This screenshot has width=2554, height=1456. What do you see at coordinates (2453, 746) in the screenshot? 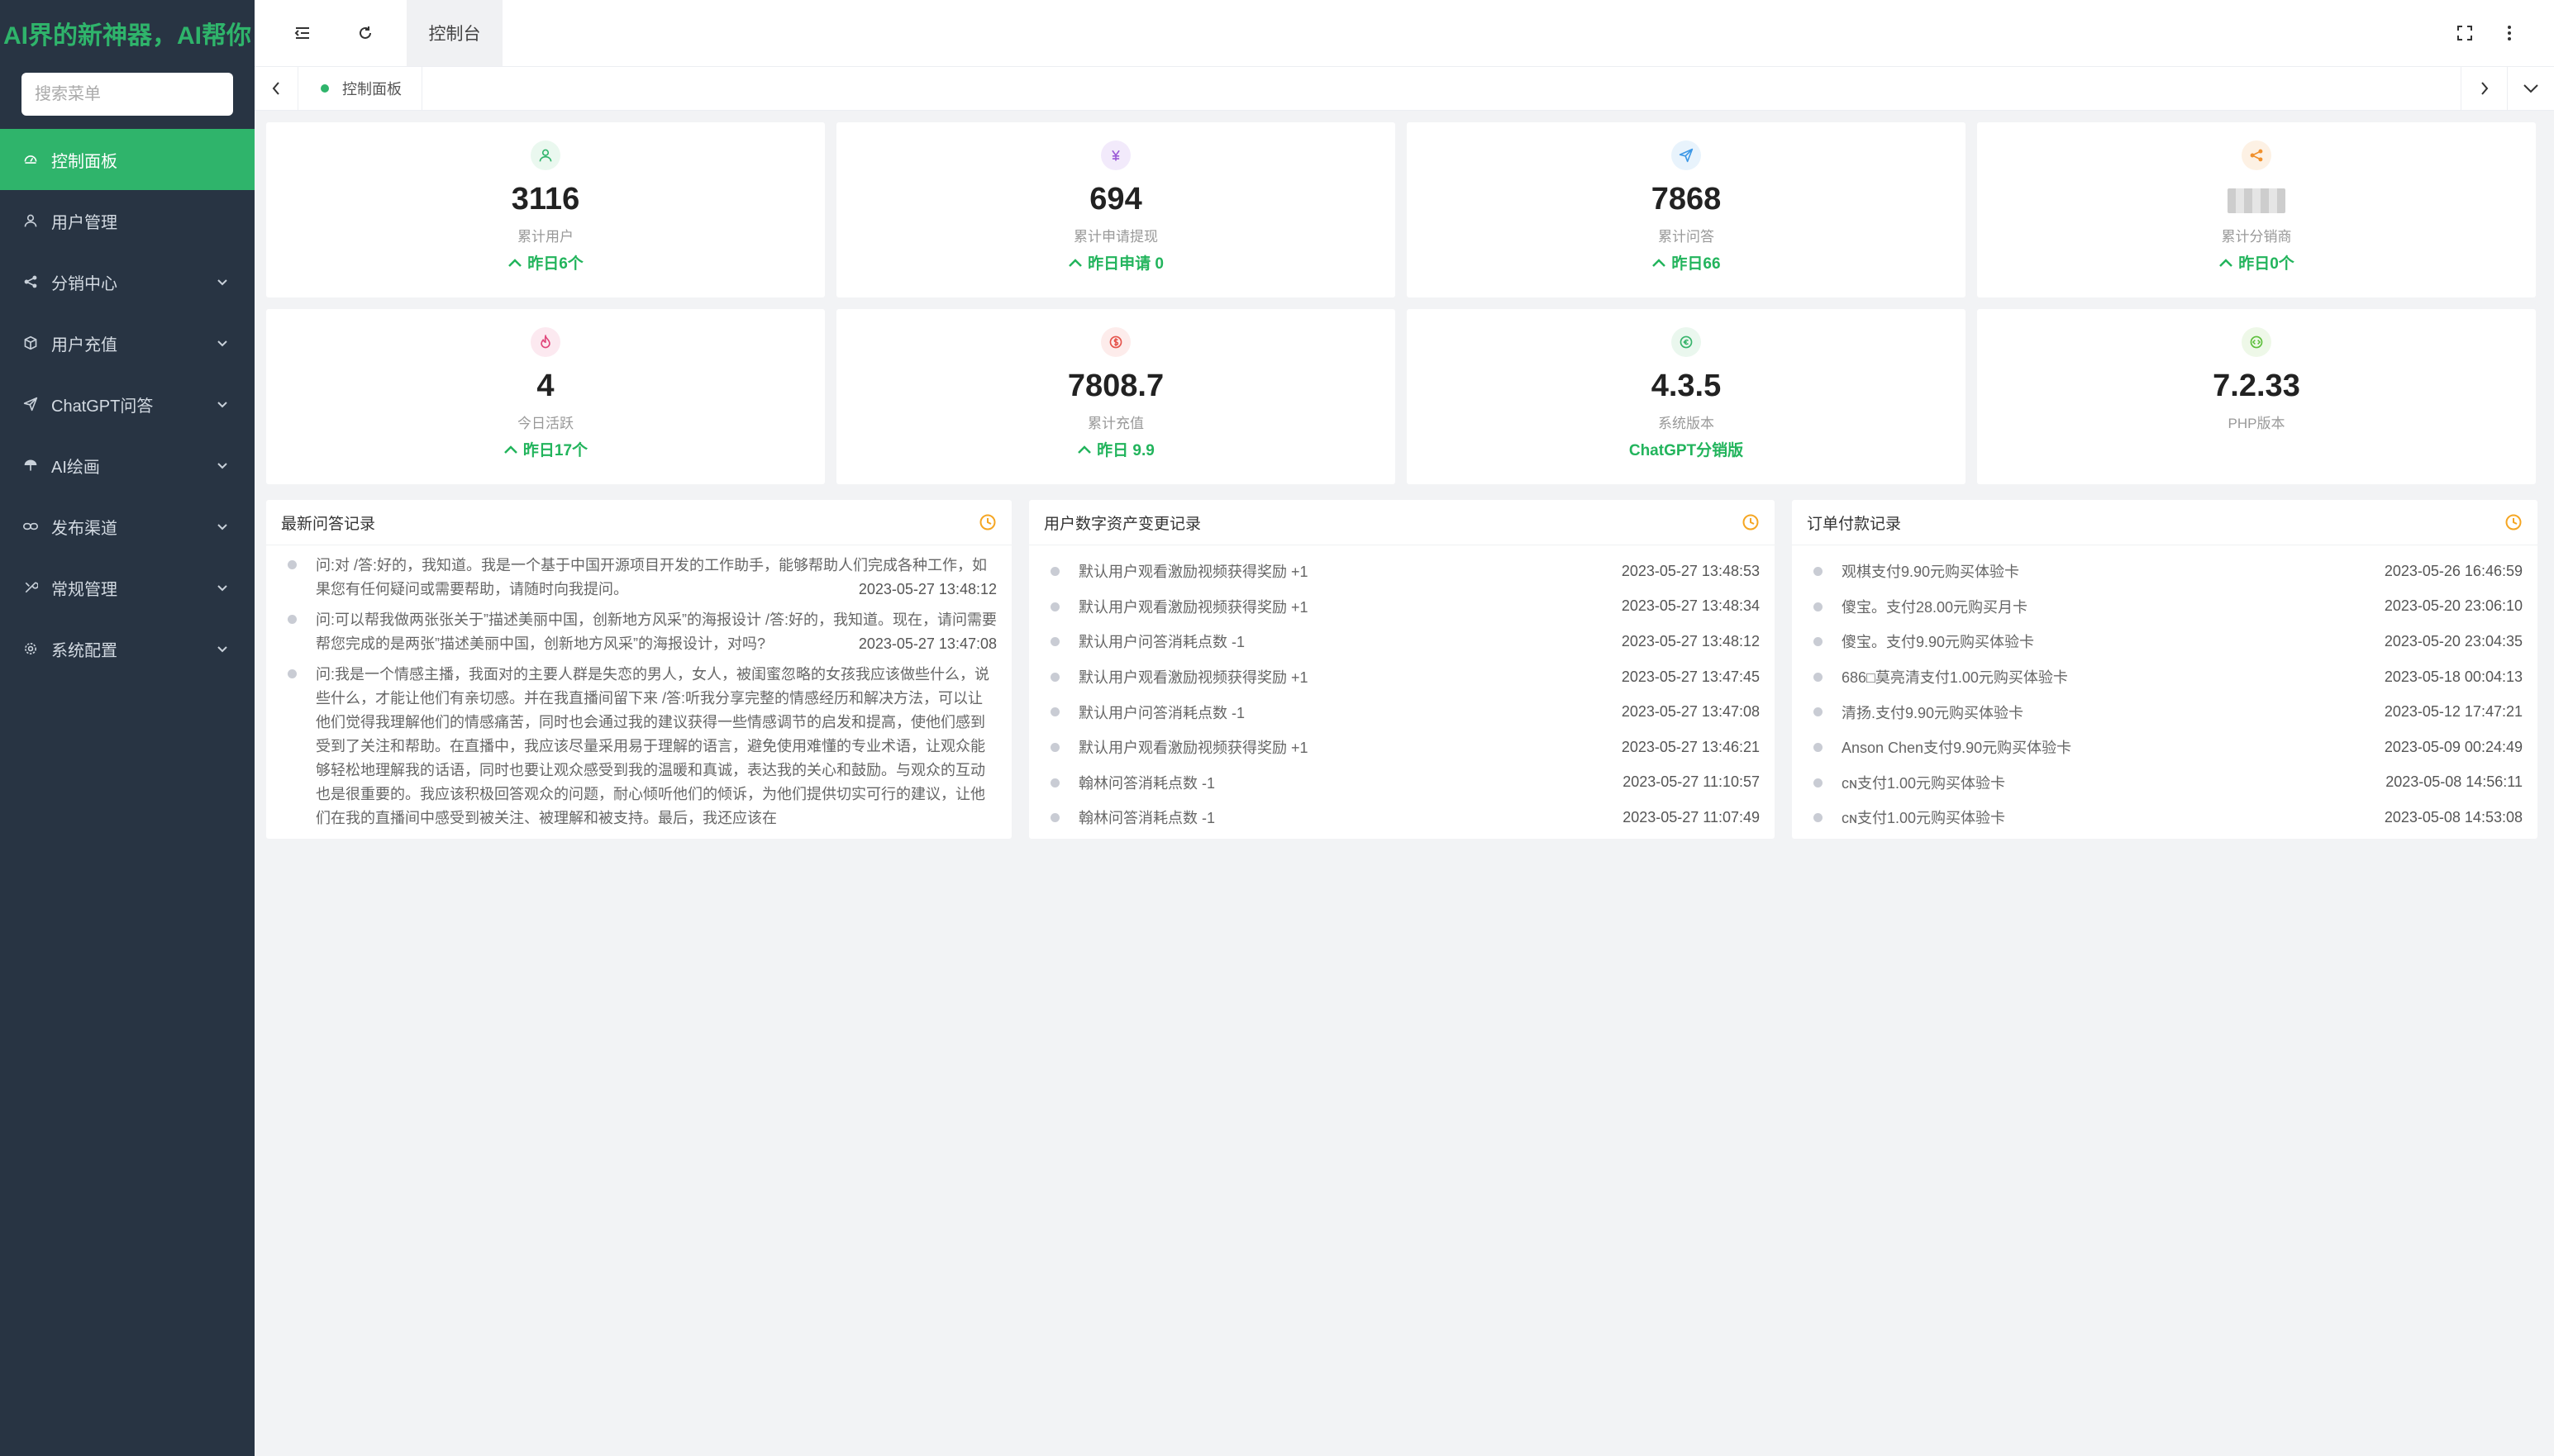
I see `record-time: 2023-05-09 00:24:49` at bounding box center [2453, 746].